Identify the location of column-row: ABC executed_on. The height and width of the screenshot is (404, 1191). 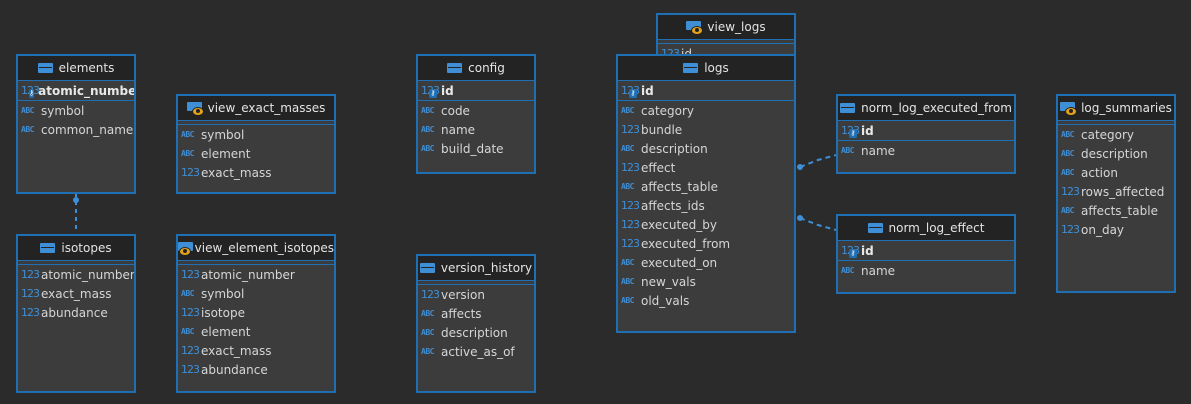
(706, 262).